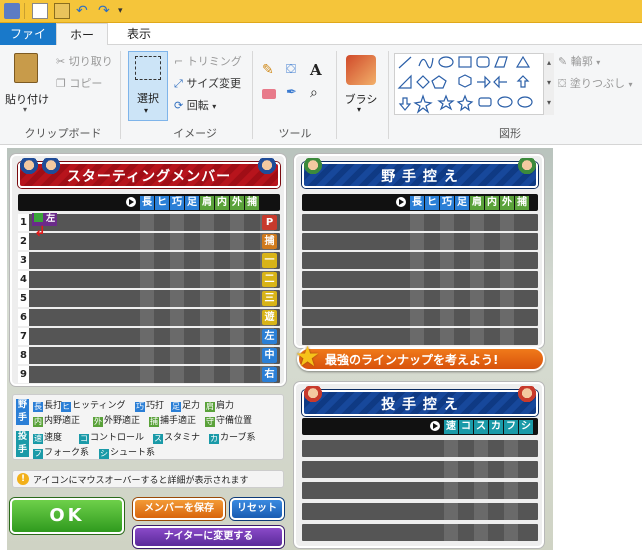 This screenshot has height=550, width=642. I want to click on brushes-button: ブラシ ▾, so click(361, 86).